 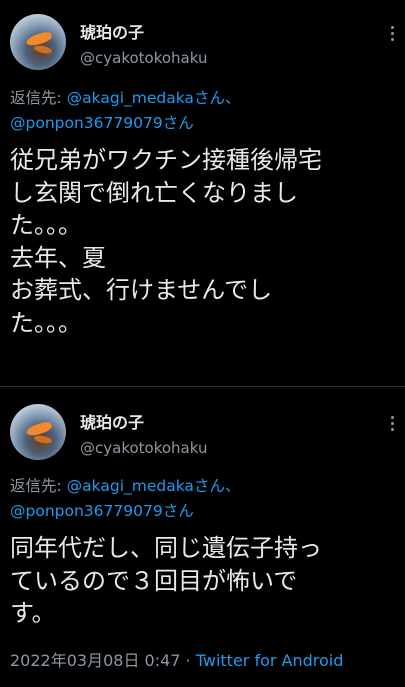 What do you see at coordinates (166, 580) in the screenshot?
I see `tweet-text: 同年代だし、同じ遺伝子持っ ているので３回目が怖いで す。` at bounding box center [166, 580].